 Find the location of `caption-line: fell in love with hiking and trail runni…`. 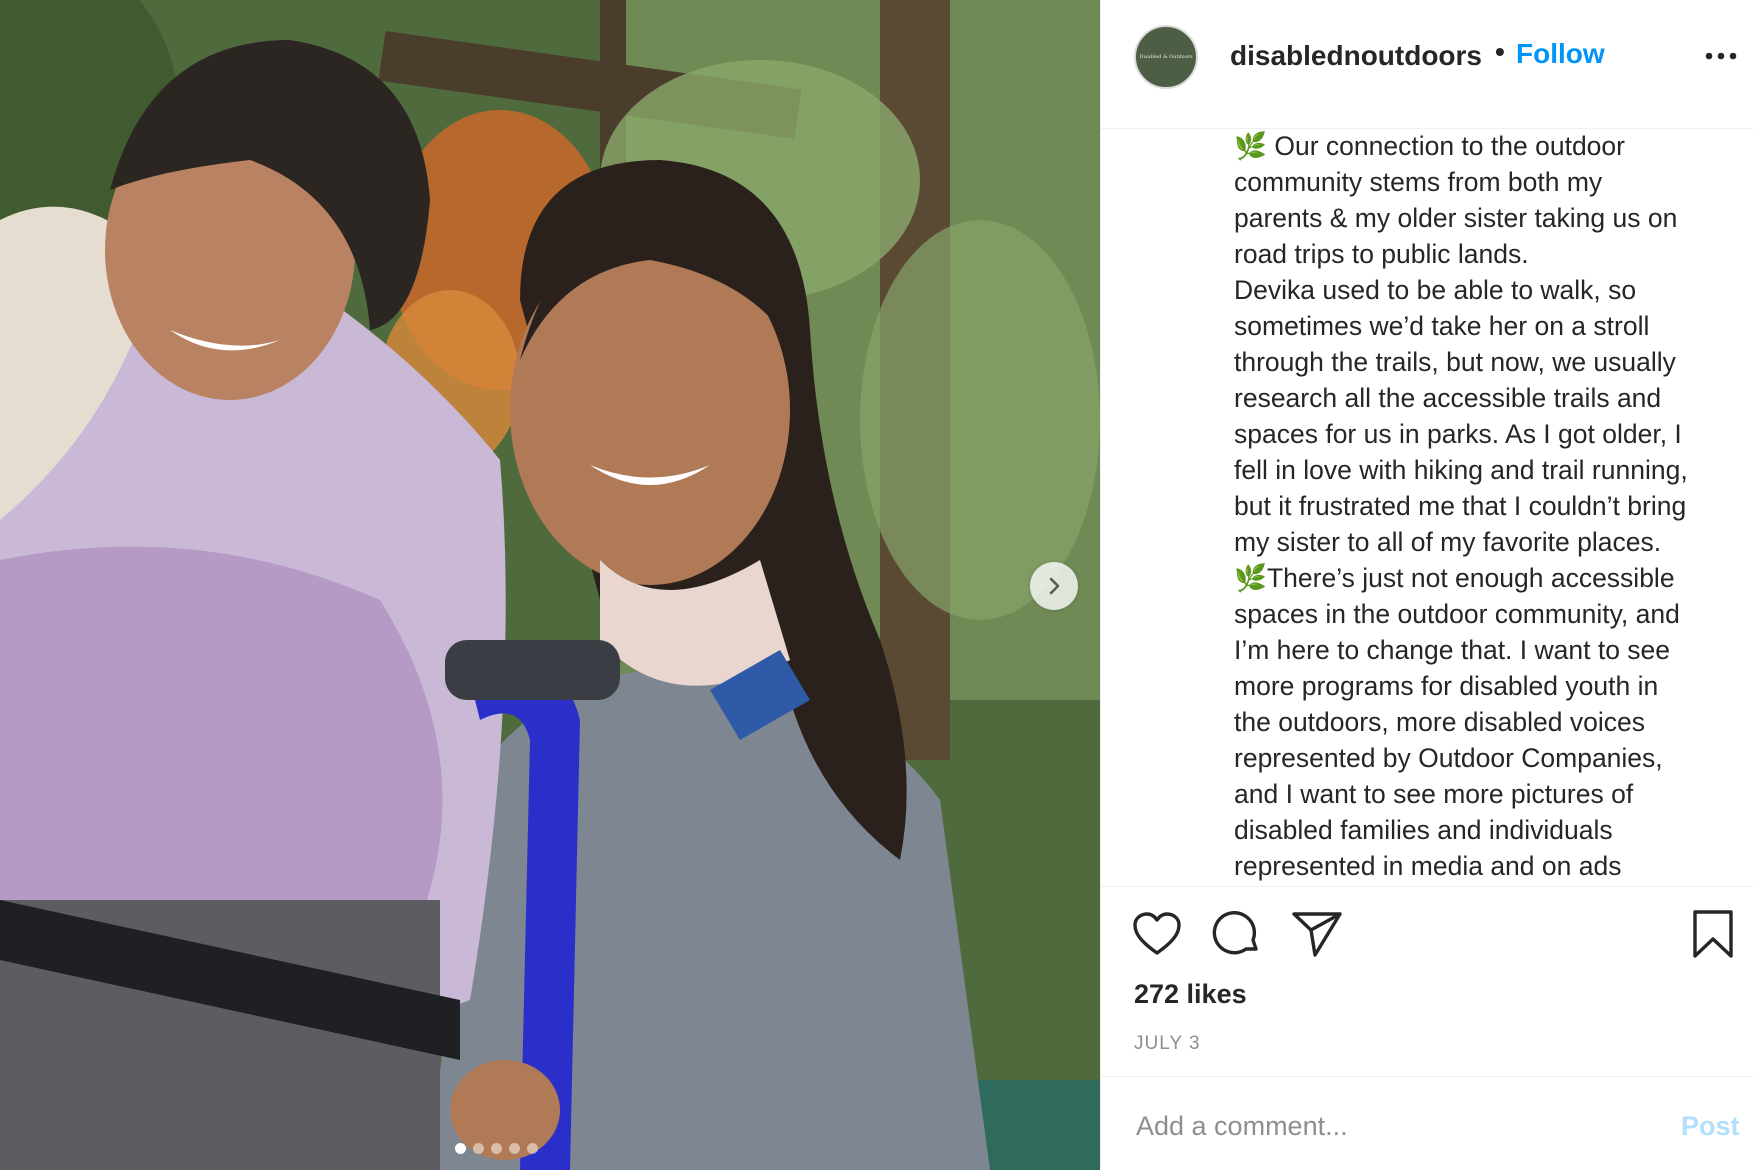

caption-line: fell in love with hiking and trail runni… is located at coordinates (1461, 470).